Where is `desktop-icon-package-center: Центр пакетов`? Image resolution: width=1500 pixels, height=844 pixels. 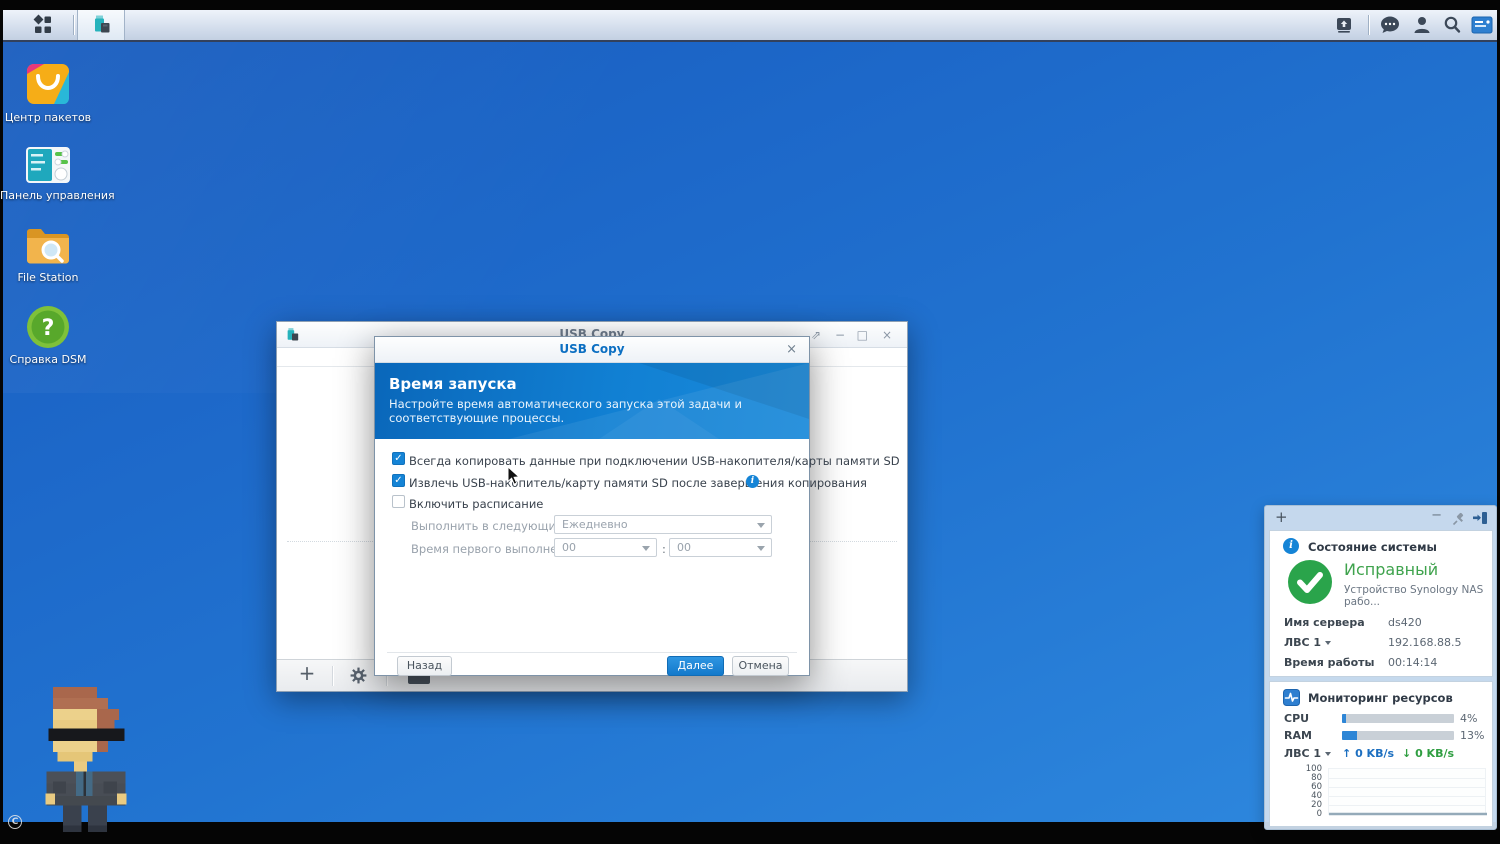 desktop-icon-package-center: Центр пакетов is located at coordinates (48, 93).